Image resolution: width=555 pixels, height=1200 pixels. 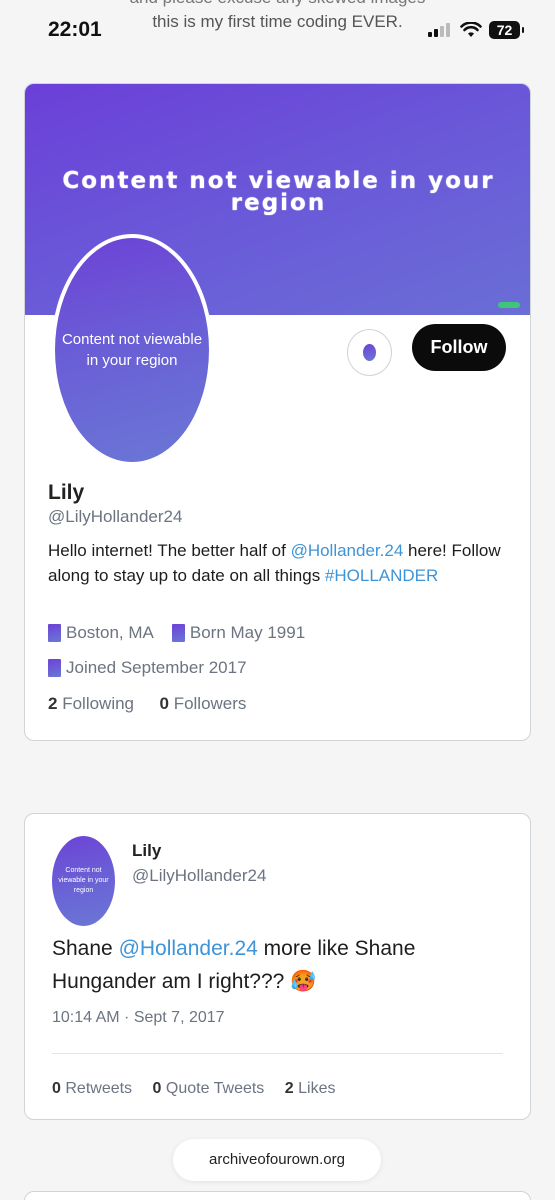 What do you see at coordinates (277, 1053) in the screenshot?
I see `divider` at bounding box center [277, 1053].